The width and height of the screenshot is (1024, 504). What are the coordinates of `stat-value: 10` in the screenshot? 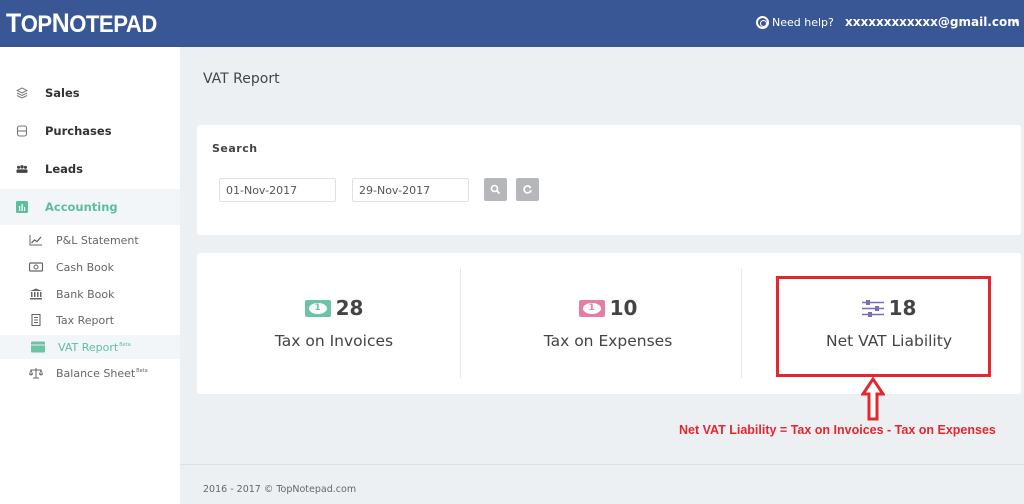 It's located at (623, 308).